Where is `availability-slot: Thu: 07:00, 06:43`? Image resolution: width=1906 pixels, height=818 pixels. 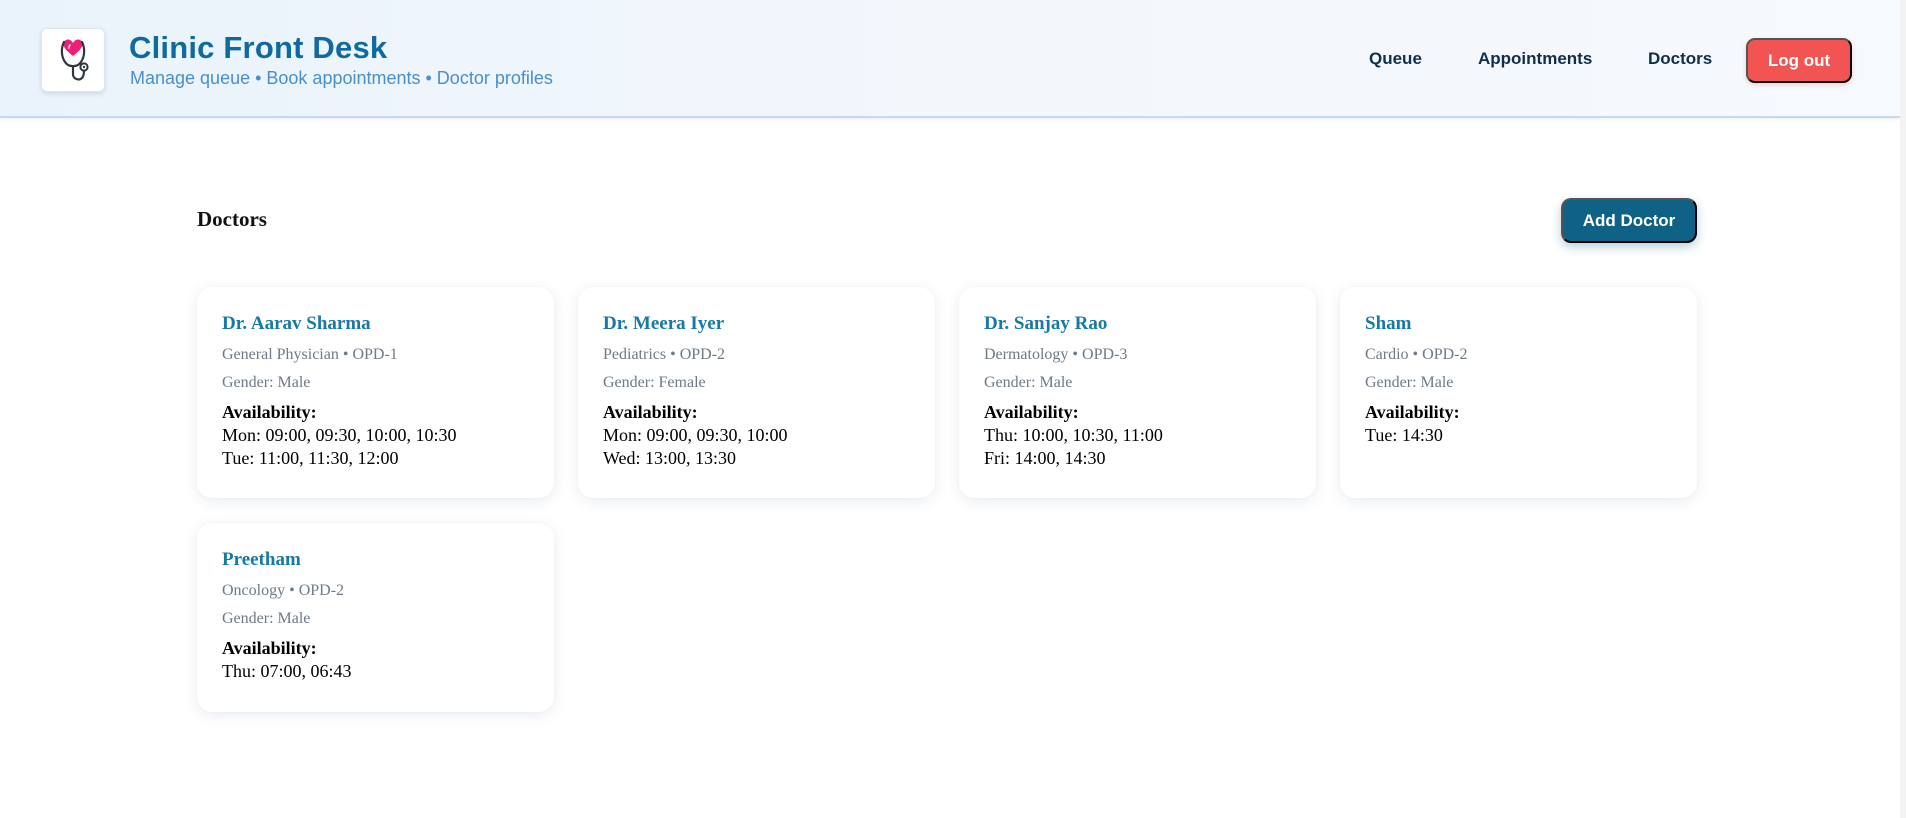 availability-slot: Thu: 07:00, 06:43 is located at coordinates (287, 671).